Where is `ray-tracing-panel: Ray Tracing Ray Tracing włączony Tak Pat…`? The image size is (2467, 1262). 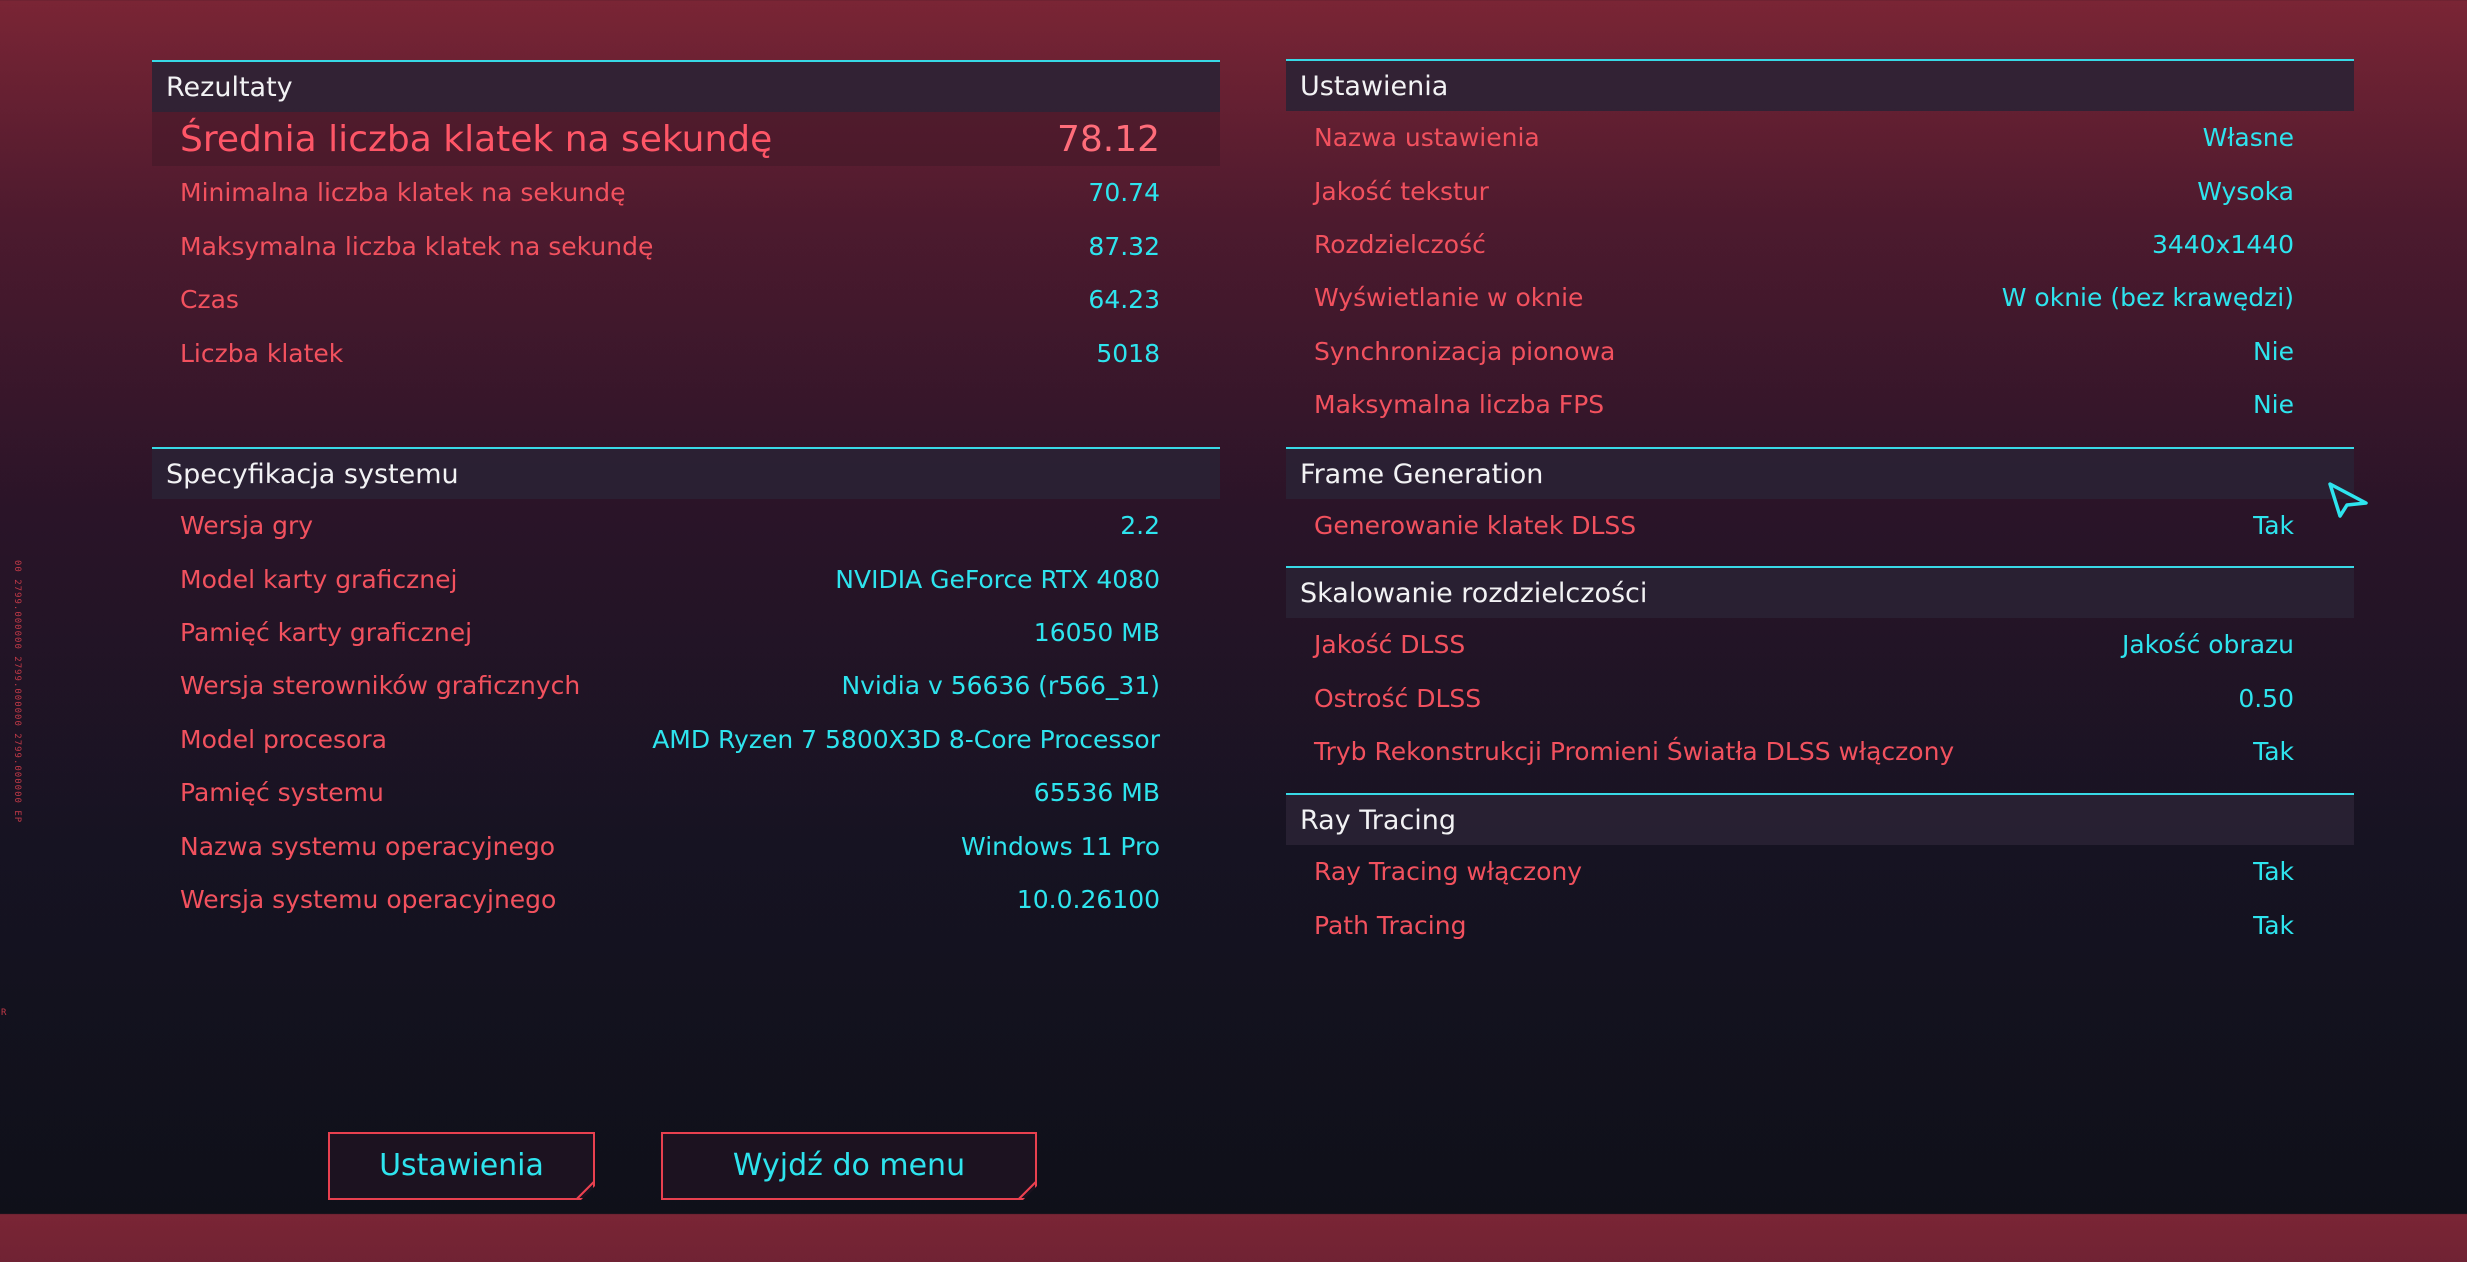
ray-tracing-panel: Ray Tracing Ray Tracing włączony Tak Pat… is located at coordinates (1820, 872).